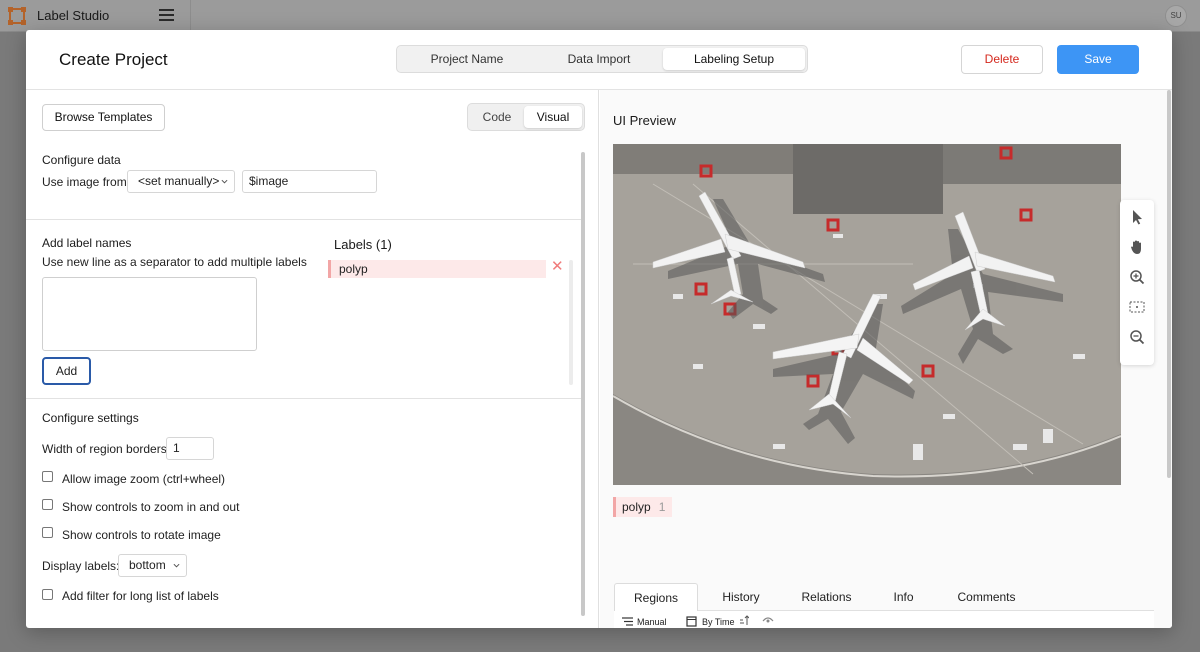  What do you see at coordinates (144, 479) in the screenshot?
I see `allow-zoom-label: Allow image zoom (ctrl+wheel)` at bounding box center [144, 479].